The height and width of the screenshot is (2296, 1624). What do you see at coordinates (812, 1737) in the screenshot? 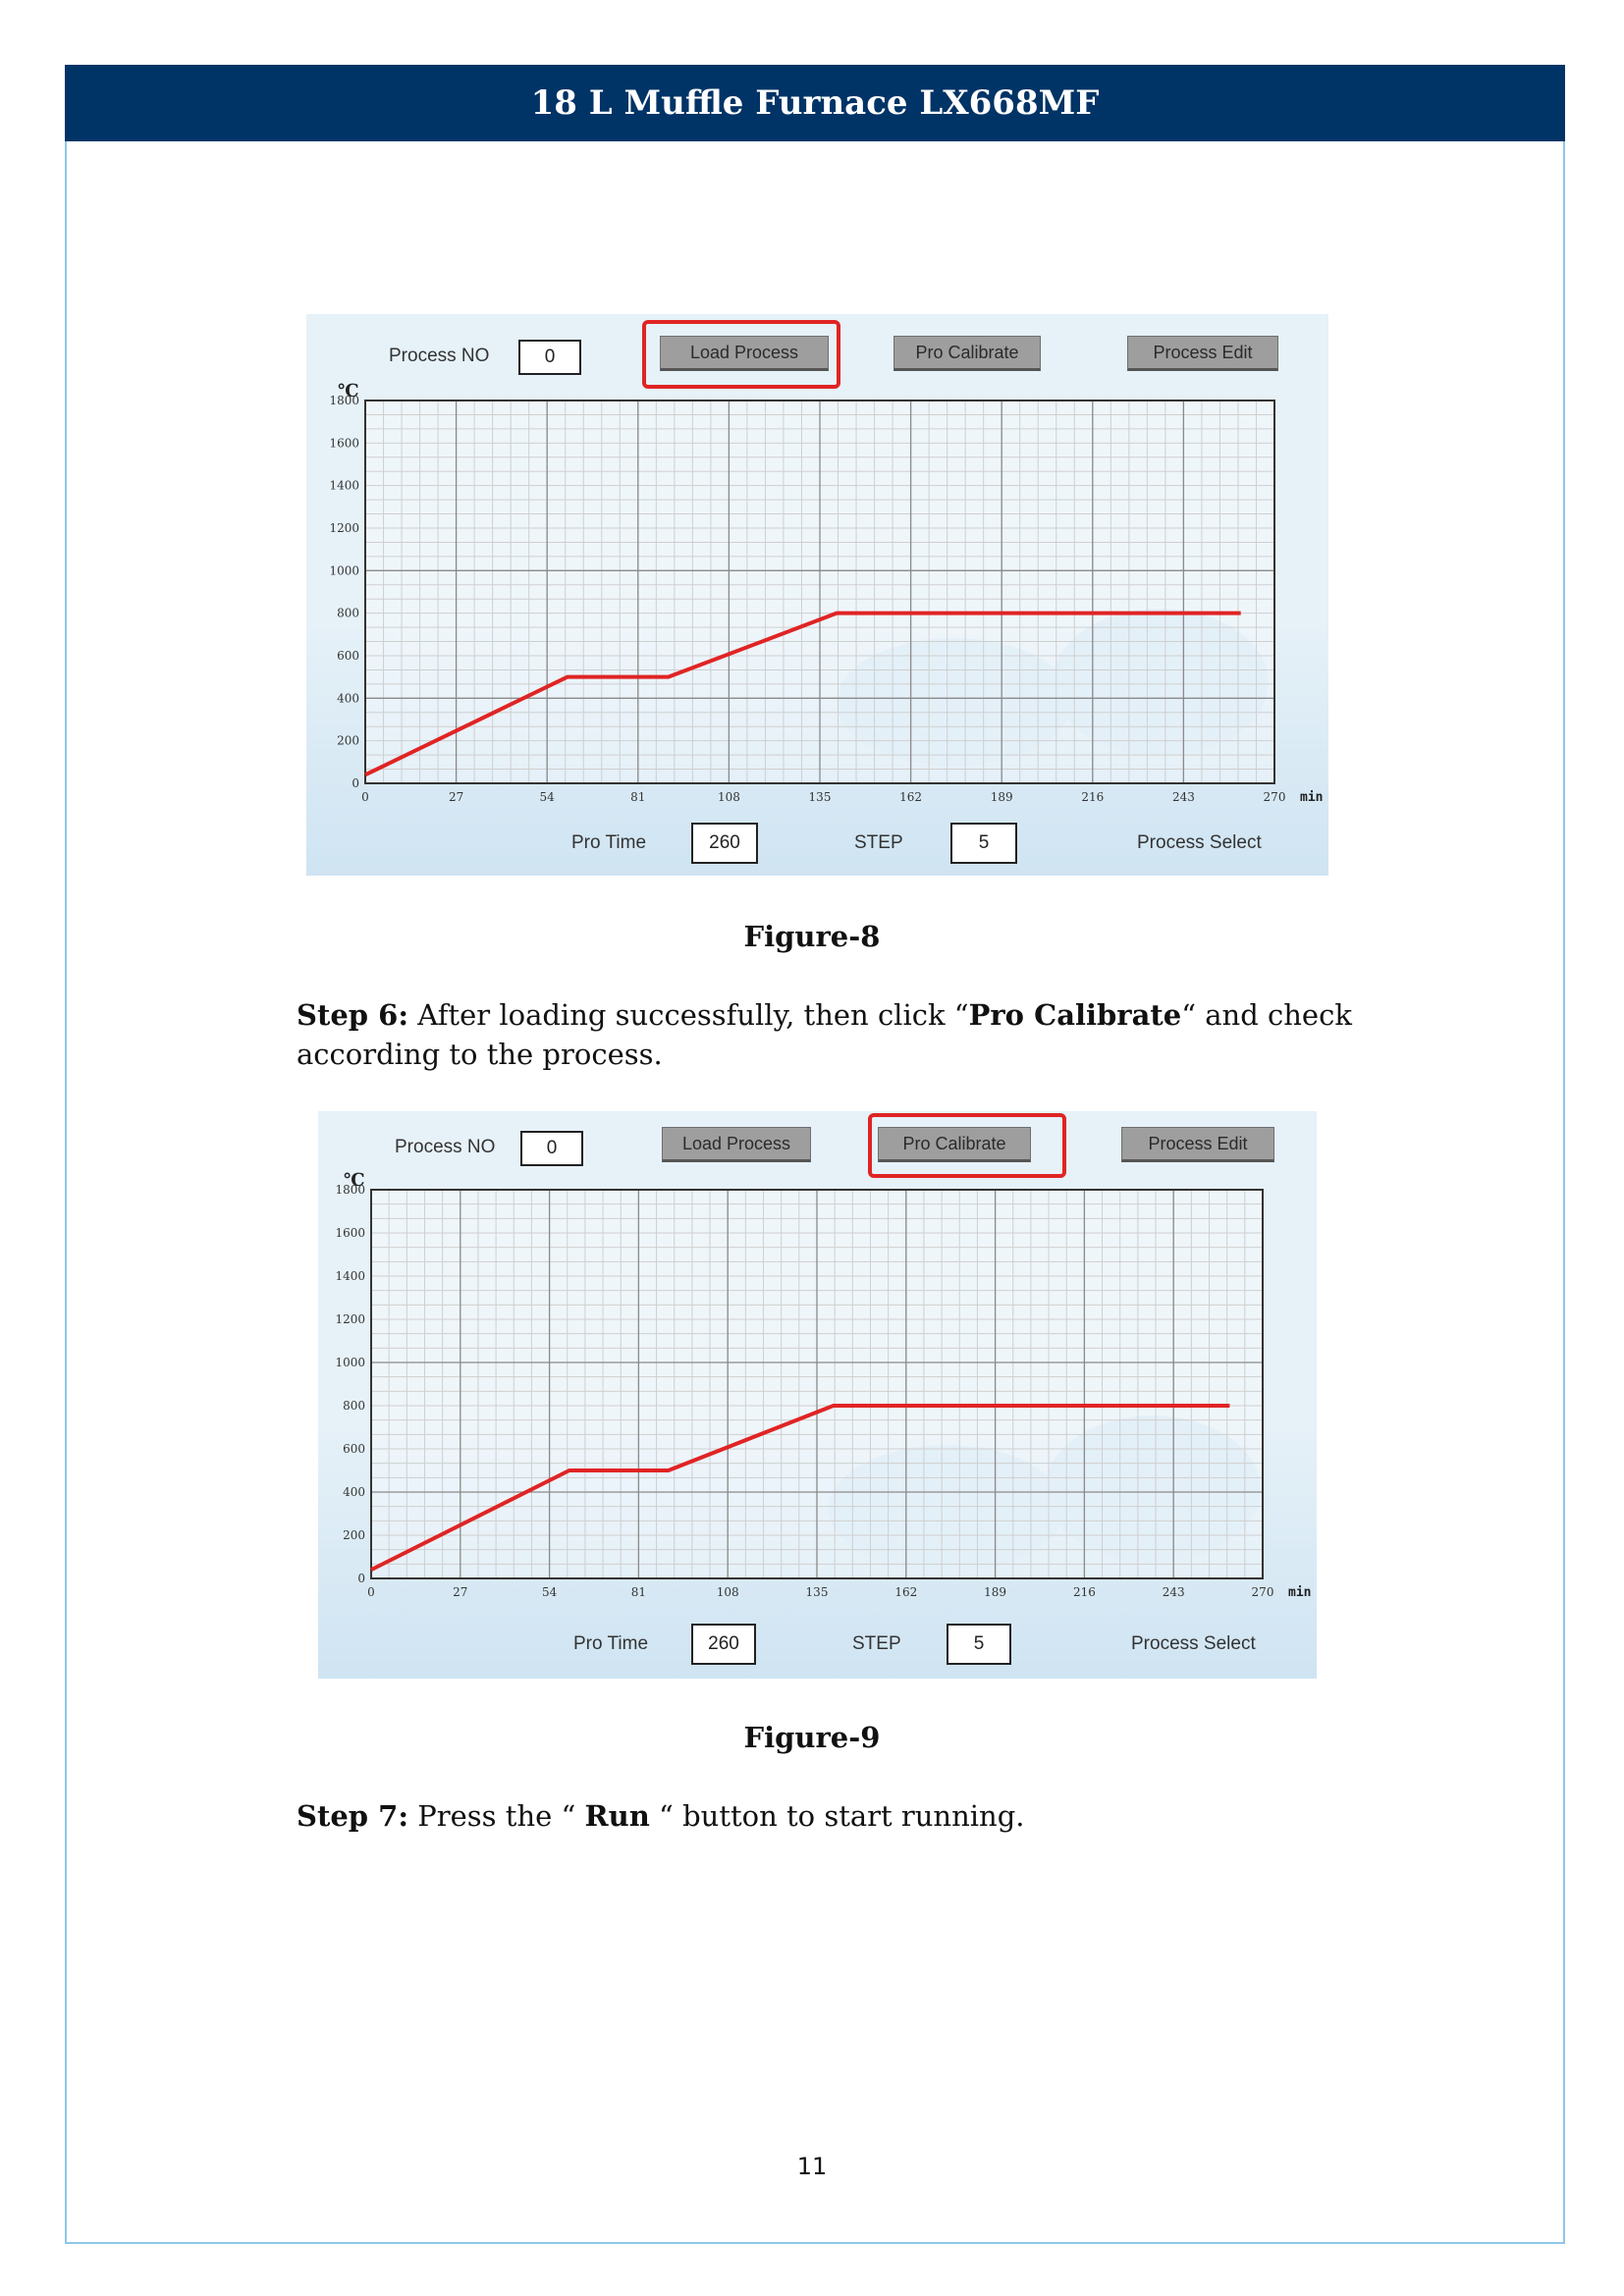
I see `figure-9-caption: Figure-9` at bounding box center [812, 1737].